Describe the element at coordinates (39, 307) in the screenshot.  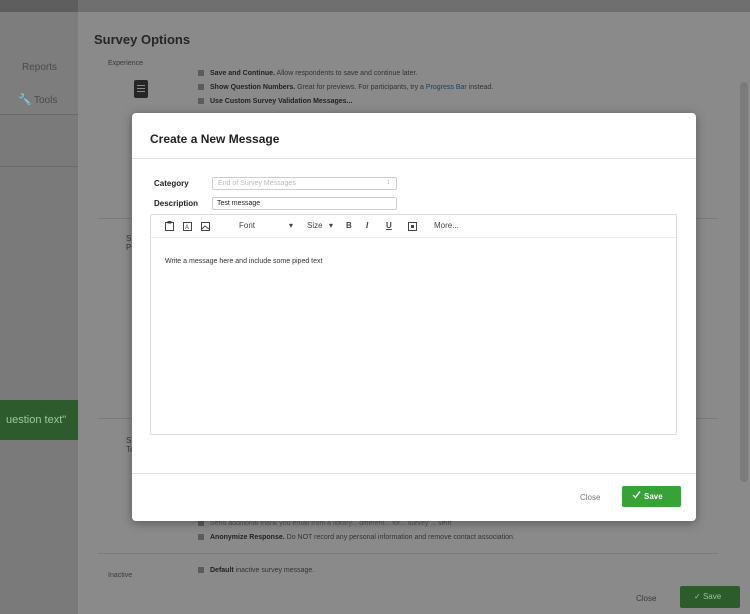
I see `app-background: Reports 🔧 Tools uestion text"` at that location.